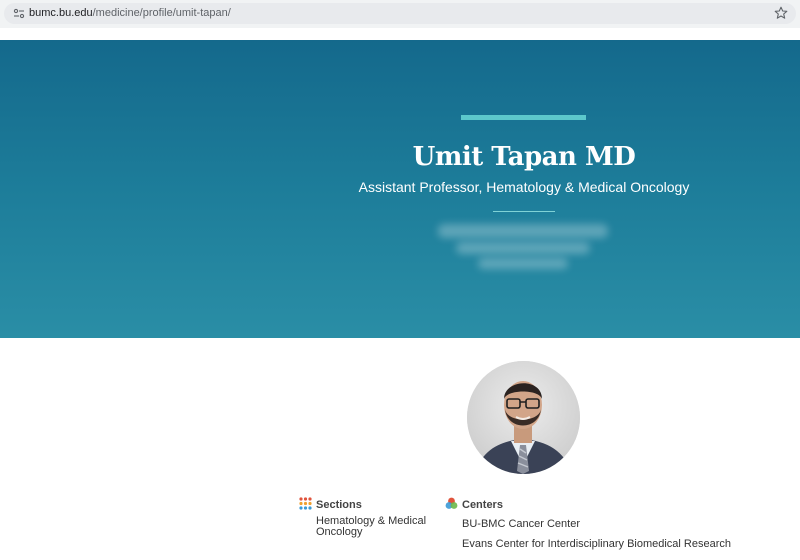 The image size is (800, 560). I want to click on centers-circles-icon, so click(451, 503).